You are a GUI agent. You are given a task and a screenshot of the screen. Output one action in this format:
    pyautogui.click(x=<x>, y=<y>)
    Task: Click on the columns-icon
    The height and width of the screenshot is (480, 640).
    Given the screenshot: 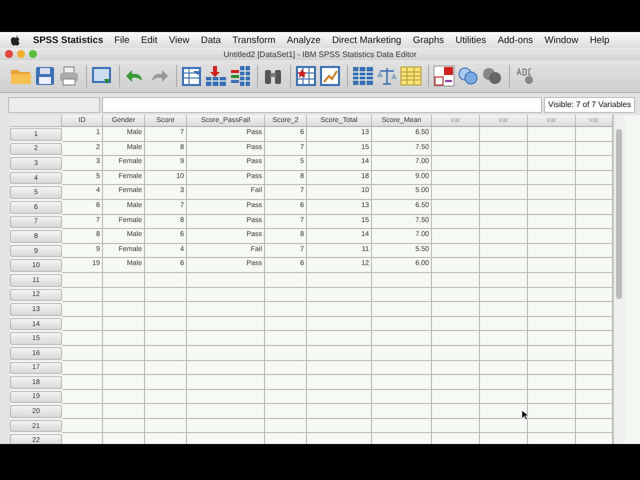 What is the action you would take?
    pyautogui.click(x=240, y=76)
    